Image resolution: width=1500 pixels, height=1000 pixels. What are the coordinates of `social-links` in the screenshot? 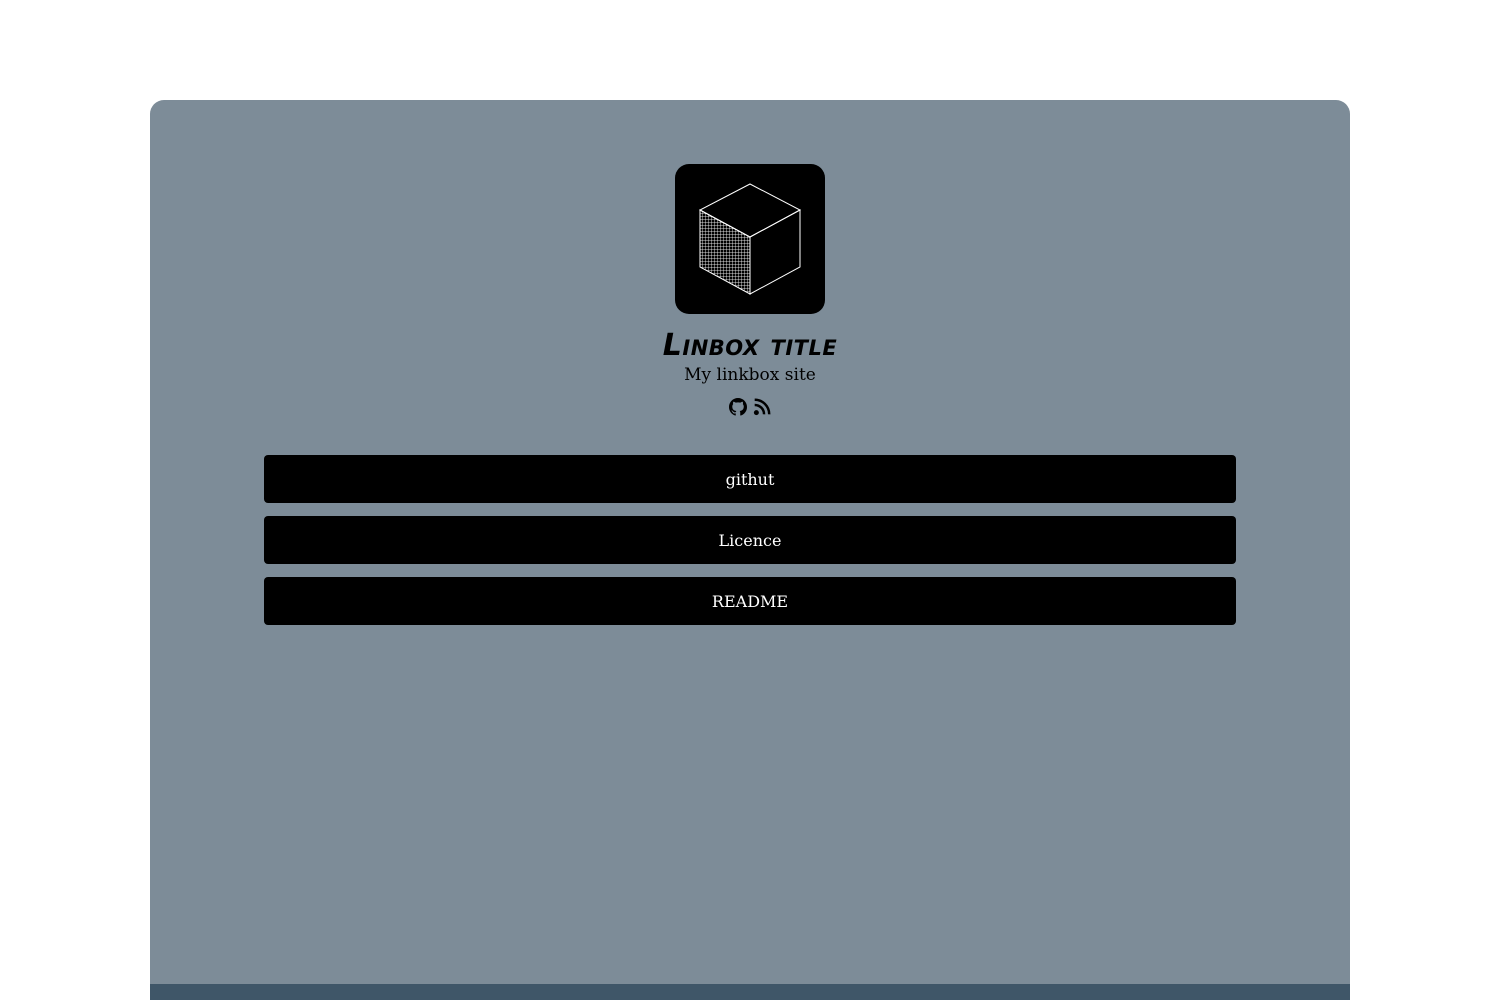 It's located at (750, 408).